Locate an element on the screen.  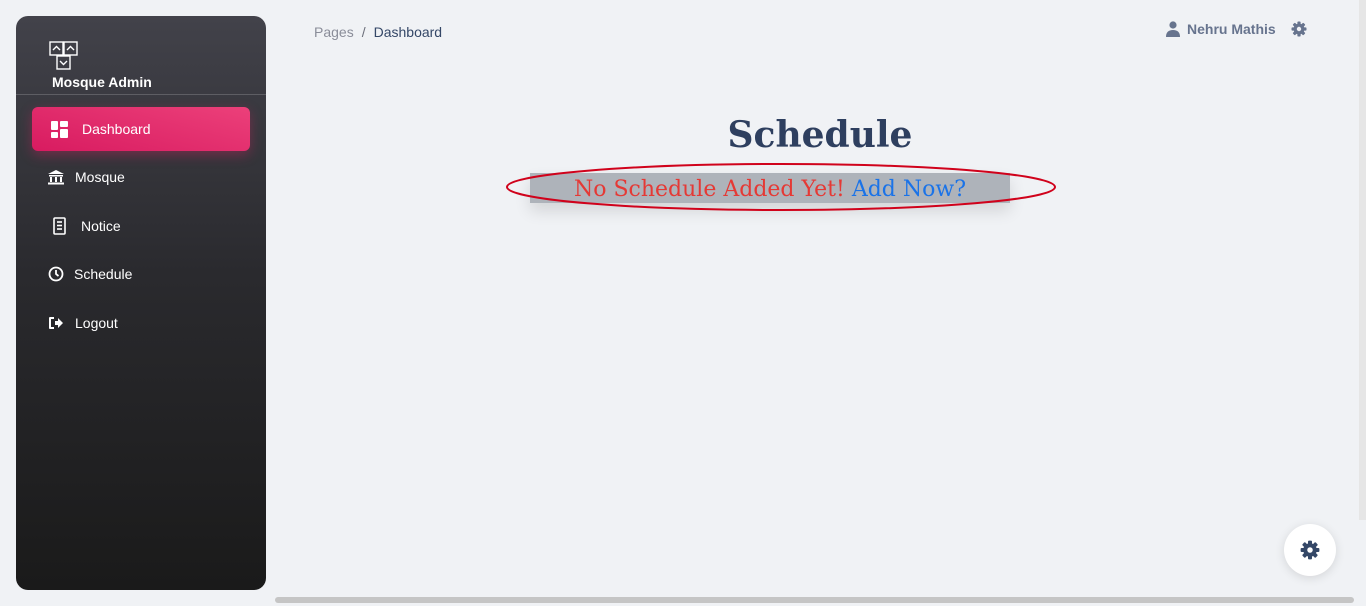
breadcrumb-parent: Pages is located at coordinates (334, 32).